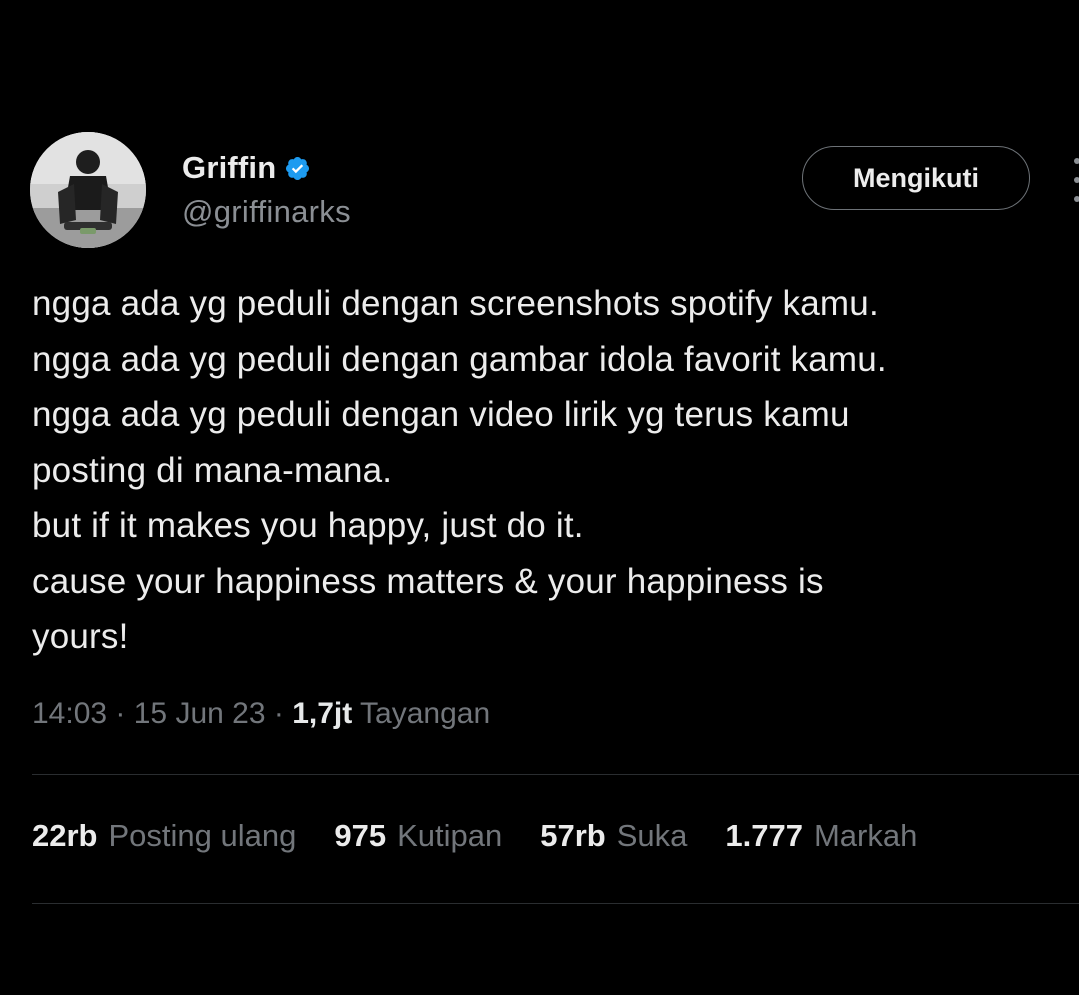 The width and height of the screenshot is (1079, 995). What do you see at coordinates (297, 168) in the screenshot?
I see `verified-badge-icon` at bounding box center [297, 168].